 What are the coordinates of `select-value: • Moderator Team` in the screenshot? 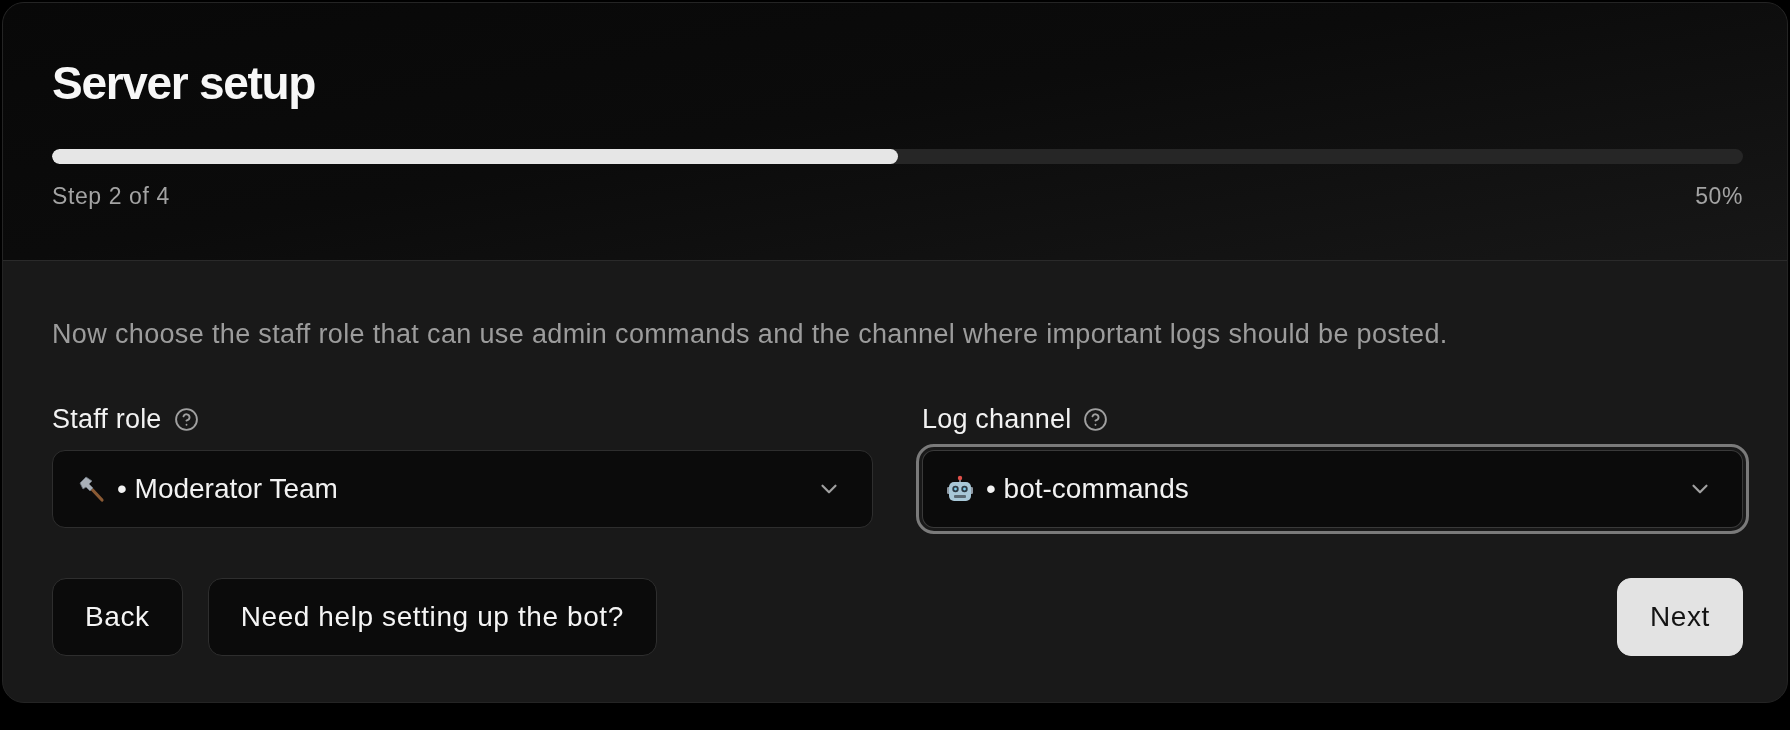 It's located at (228, 489).